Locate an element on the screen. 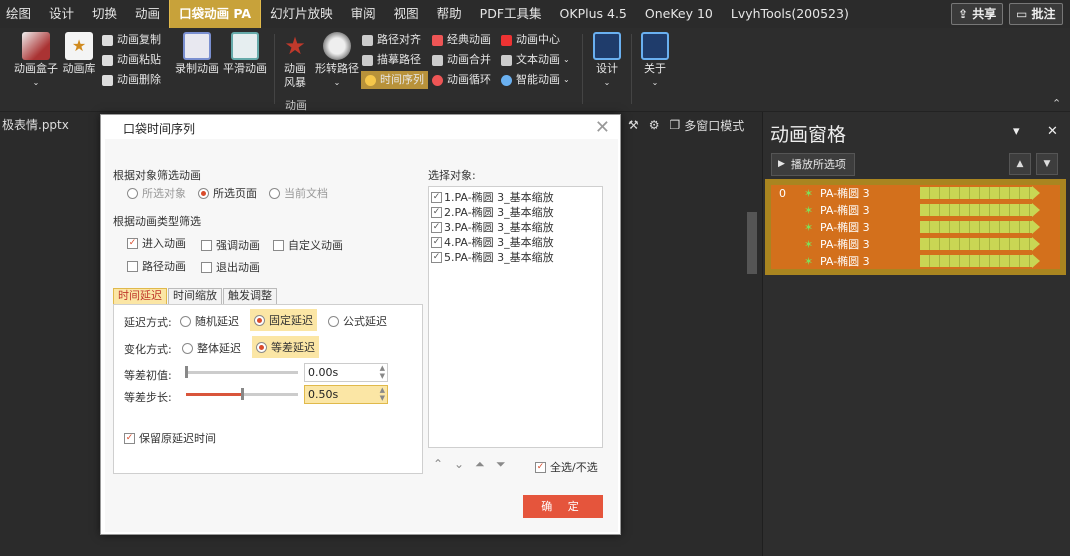 This screenshot has height=556, width=1070. menu-animation: 动画 is located at coordinates (147, 14).